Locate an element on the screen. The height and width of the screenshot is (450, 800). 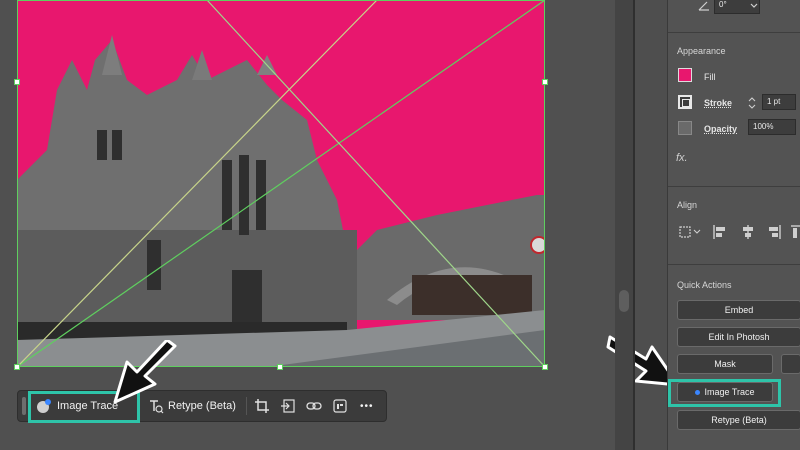
align-right-icon is located at coordinates (774, 232).